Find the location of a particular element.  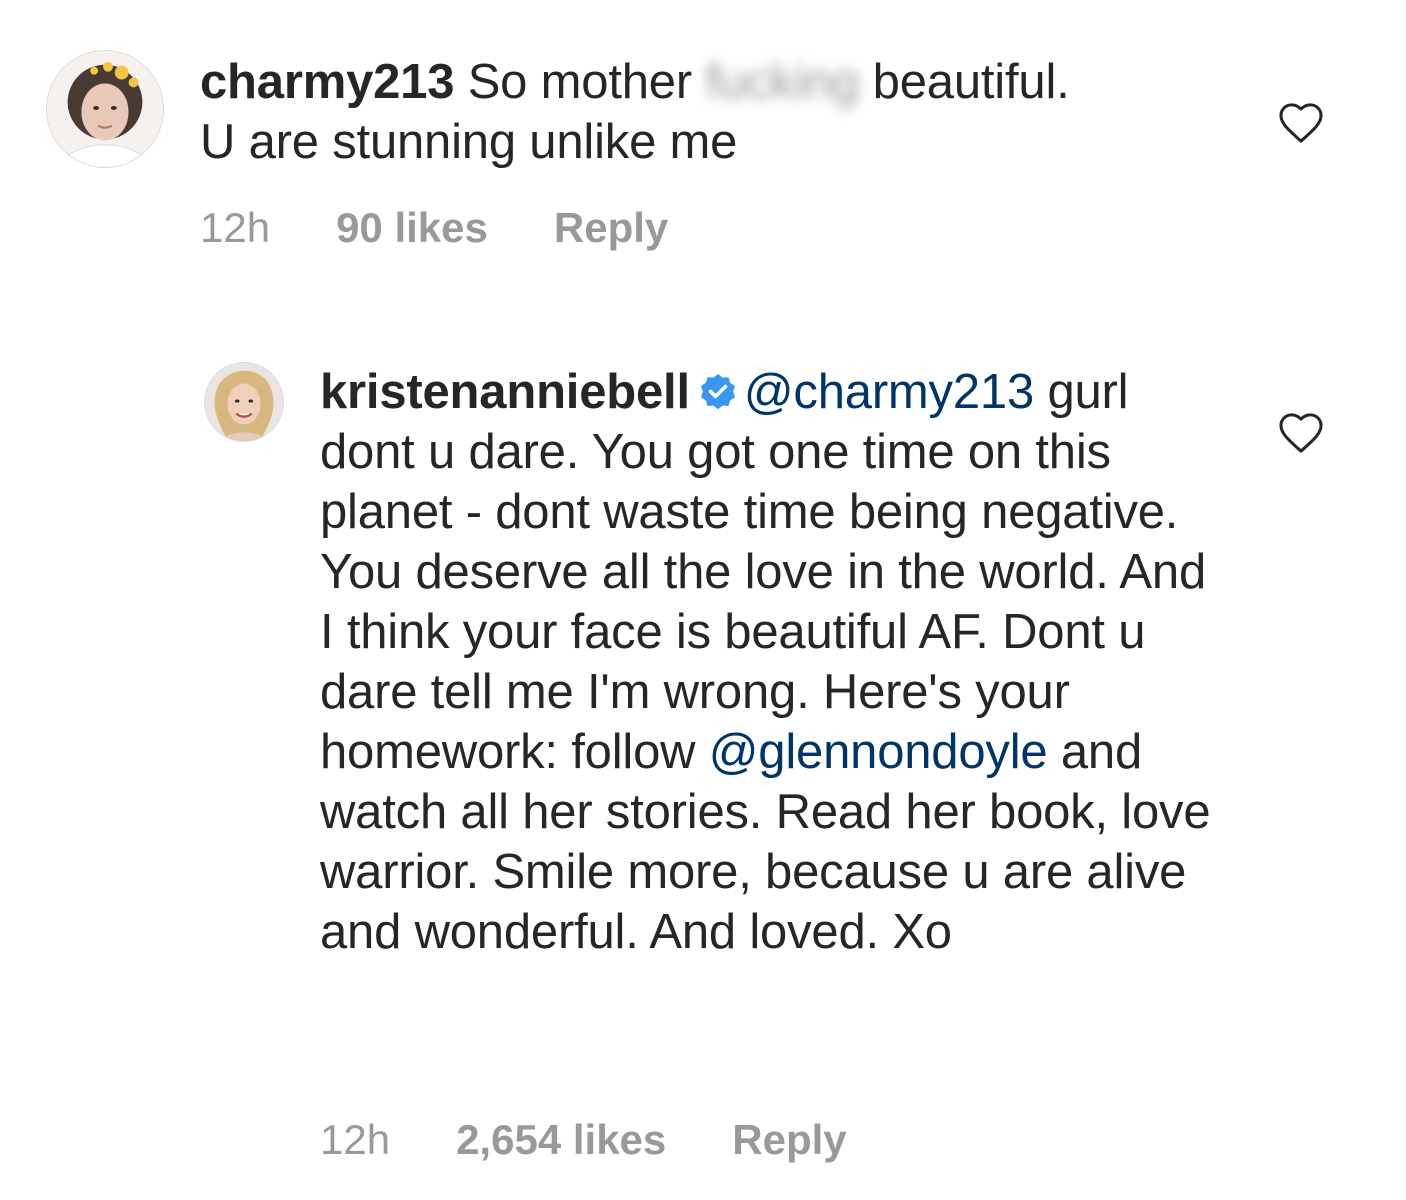

comment-meta: 12h 90 likes Reply is located at coordinates (434, 228).